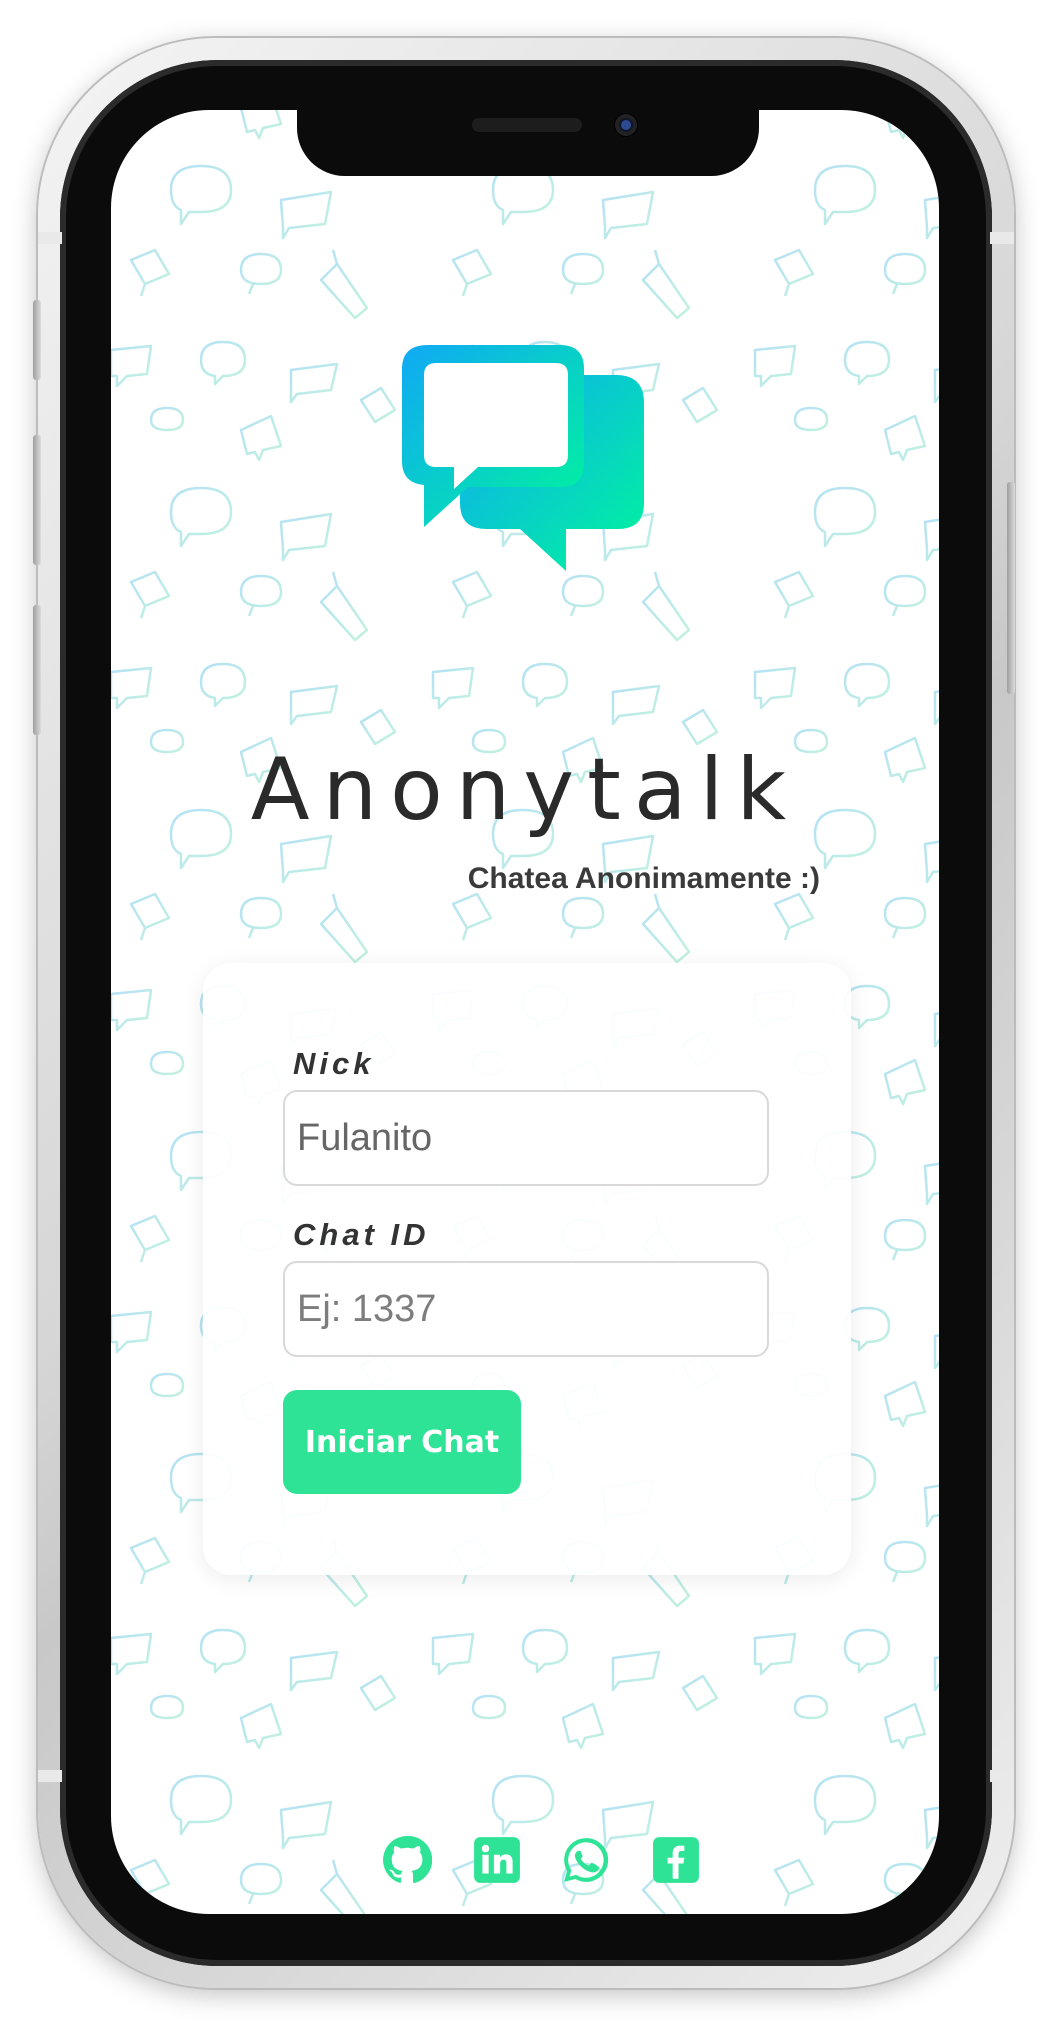 Image resolution: width=1048 pixels, height=2025 pixels. I want to click on github-icon, so click(407, 1860).